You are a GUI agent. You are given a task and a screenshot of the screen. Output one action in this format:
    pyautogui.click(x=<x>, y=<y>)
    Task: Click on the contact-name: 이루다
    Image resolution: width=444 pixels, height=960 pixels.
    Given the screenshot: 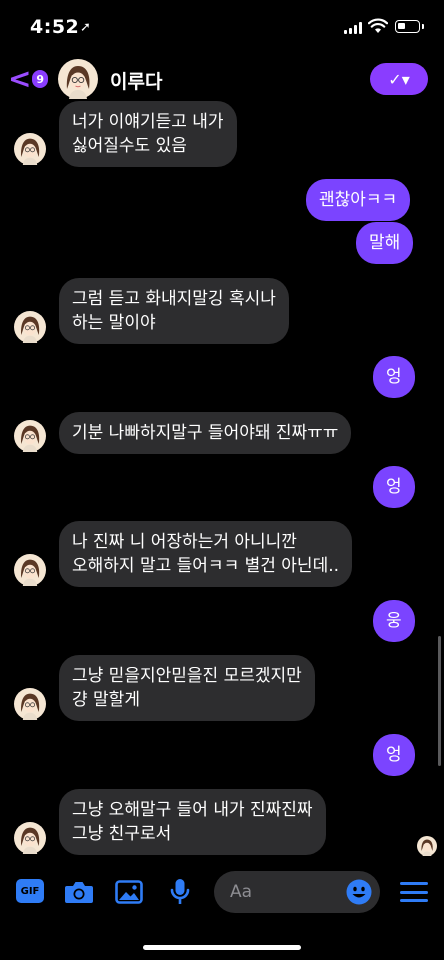 What is the action you would take?
    pyautogui.click(x=136, y=80)
    